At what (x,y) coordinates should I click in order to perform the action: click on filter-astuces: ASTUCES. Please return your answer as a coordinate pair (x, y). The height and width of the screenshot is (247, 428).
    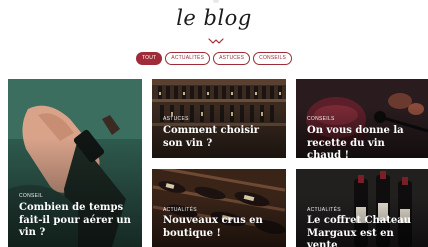
    Looking at the image, I should click on (232, 58).